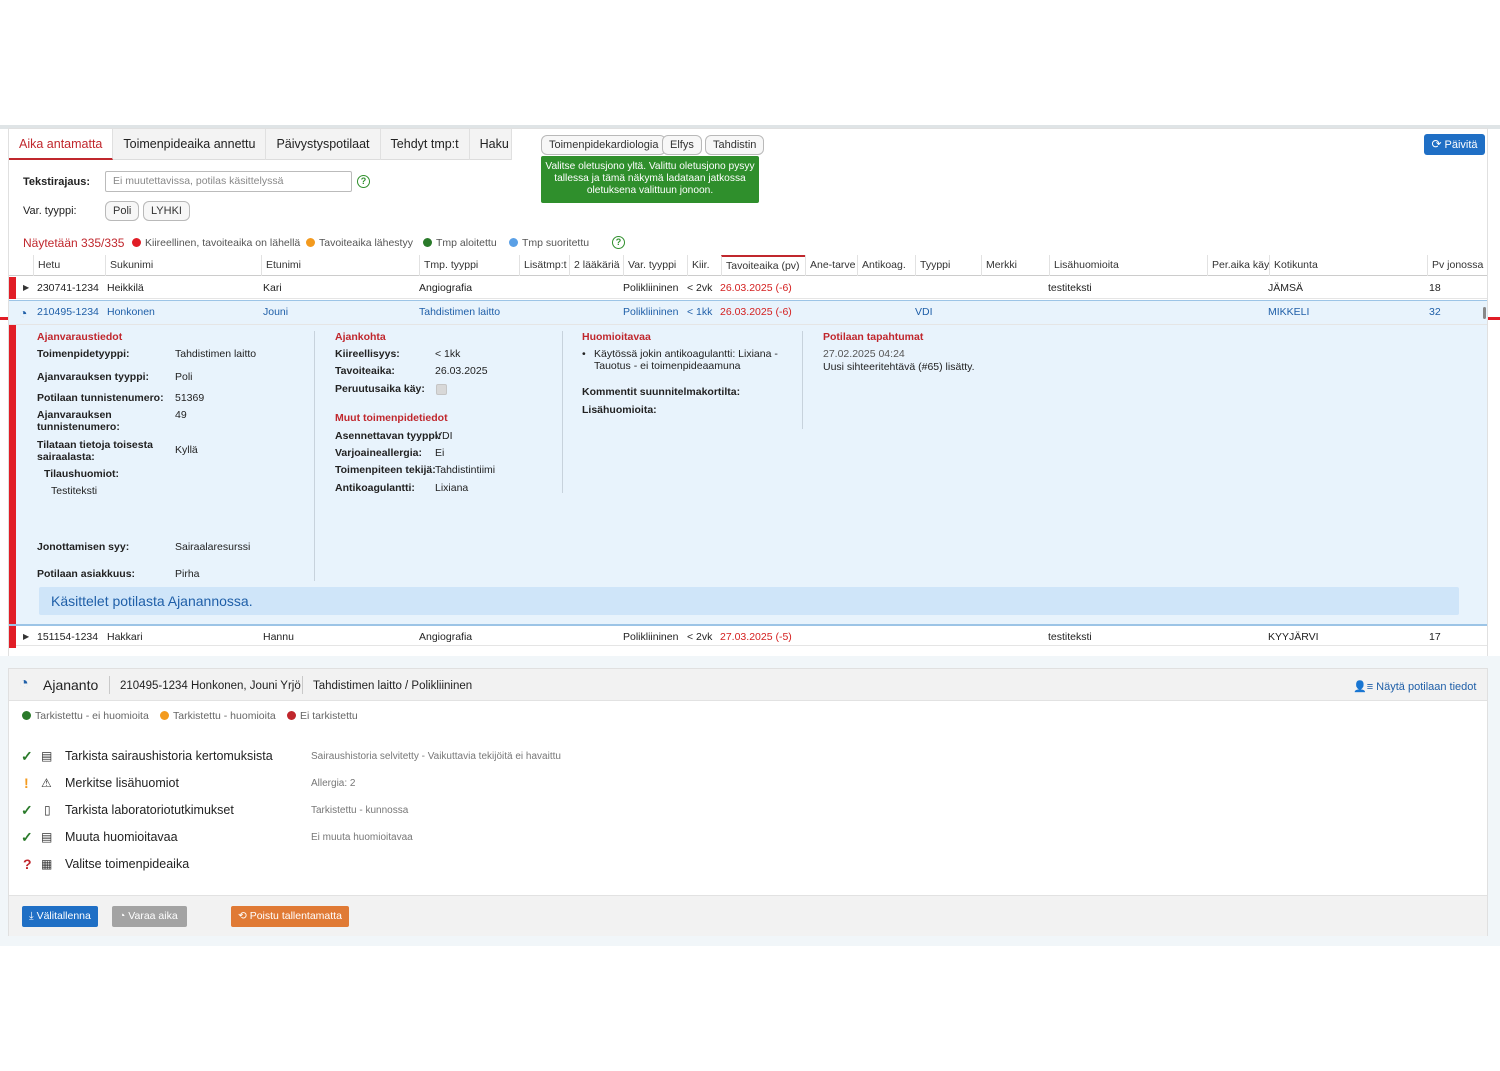 The width and height of the screenshot is (1500, 1071). I want to click on legend-approaching: Tavoiteaika lähestyy, so click(359, 243).